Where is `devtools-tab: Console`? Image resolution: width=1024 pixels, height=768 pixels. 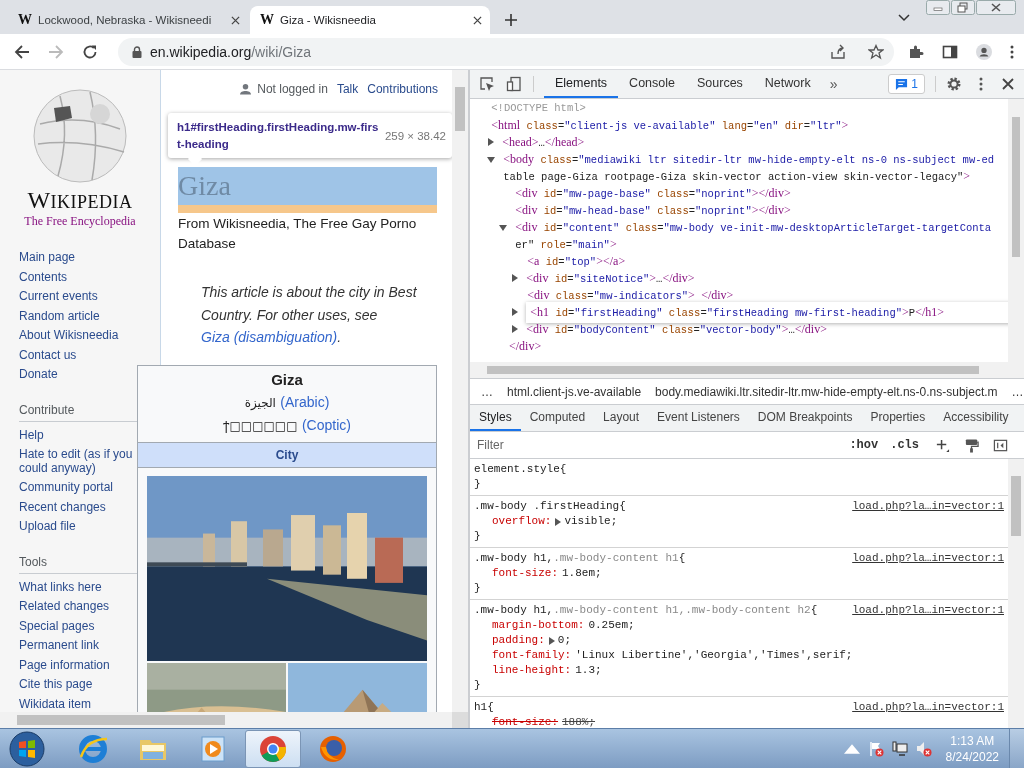
devtools-tab: Console is located at coordinates (652, 84).